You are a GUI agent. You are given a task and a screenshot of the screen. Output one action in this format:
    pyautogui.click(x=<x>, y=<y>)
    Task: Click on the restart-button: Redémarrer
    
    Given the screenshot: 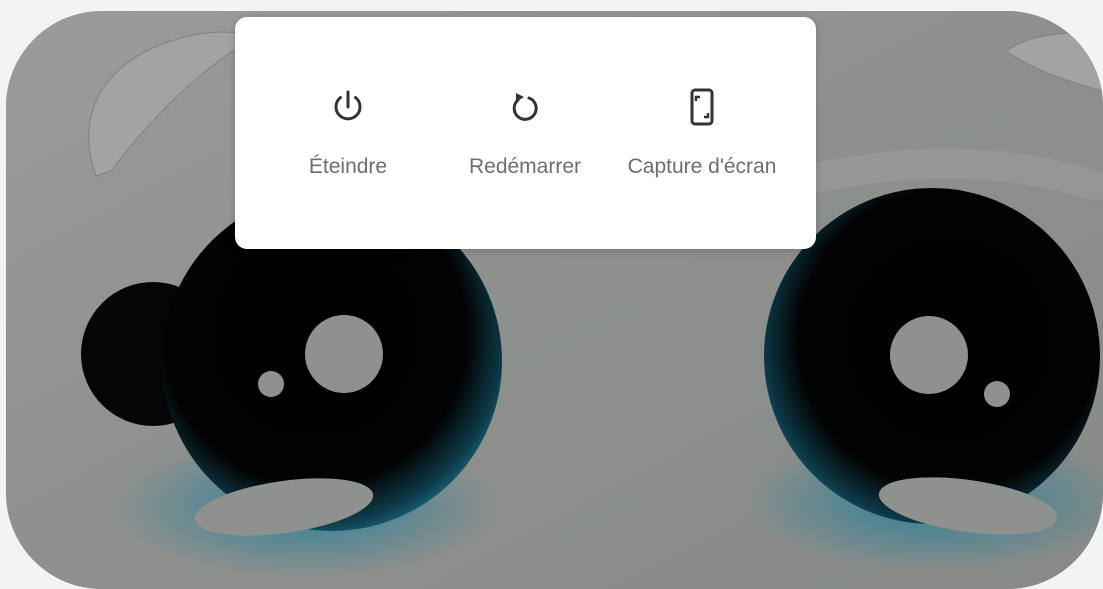 What is the action you would take?
    pyautogui.click(x=525, y=133)
    